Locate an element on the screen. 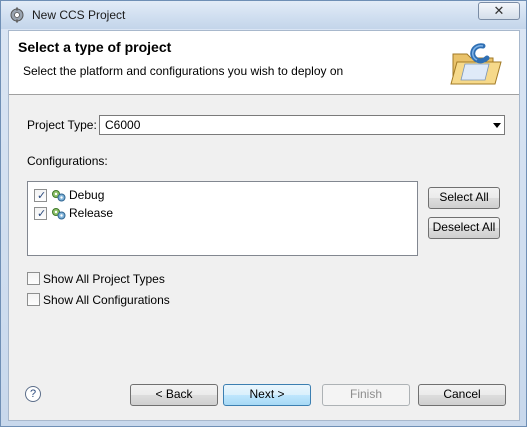 The width and height of the screenshot is (527, 427). close-button: ✕ is located at coordinates (499, 11).